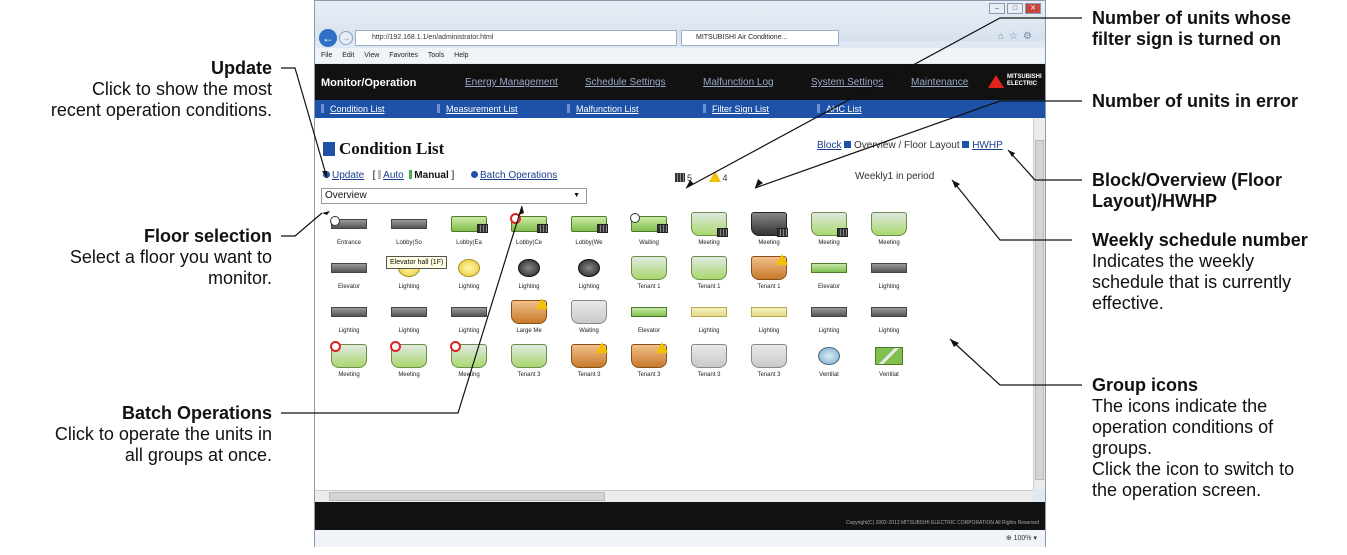 The image size is (1347, 555). I want to click on nav-schedule-settings: Schedule Settings, so click(625, 82).